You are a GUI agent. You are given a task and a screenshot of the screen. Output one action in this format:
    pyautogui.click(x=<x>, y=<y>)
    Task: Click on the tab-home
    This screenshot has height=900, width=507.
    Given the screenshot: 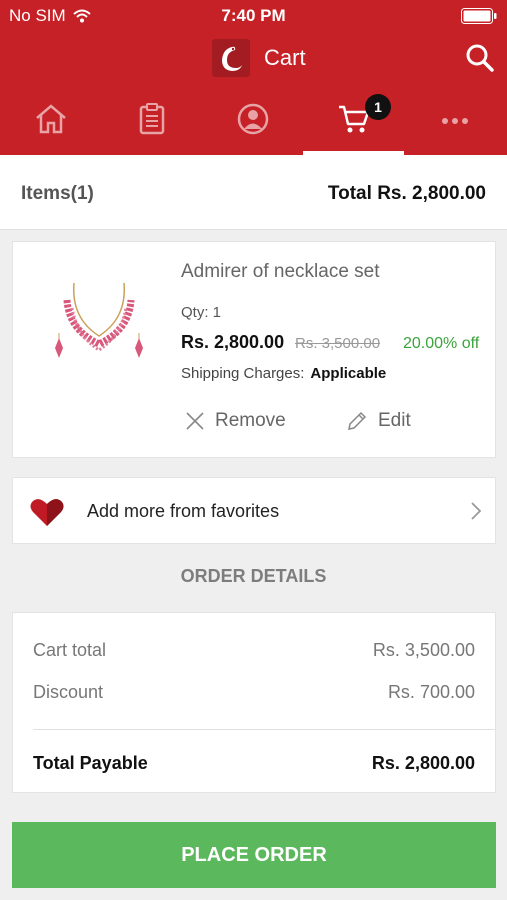 What is the action you would take?
    pyautogui.click(x=50, y=123)
    